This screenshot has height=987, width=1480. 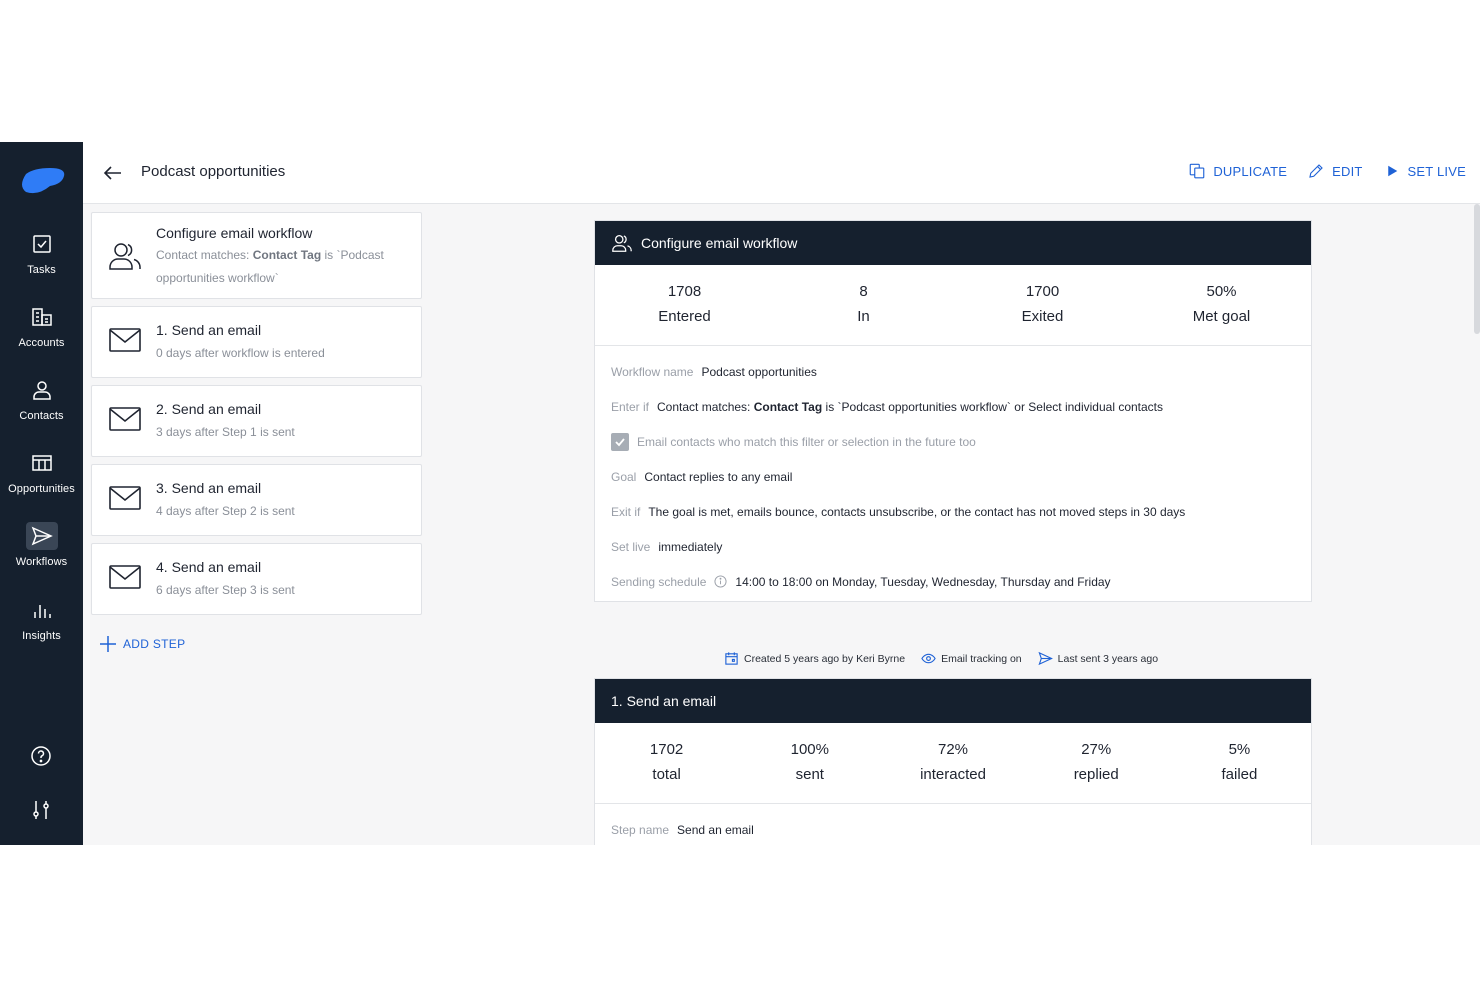 What do you see at coordinates (863, 304) in the screenshot?
I see `stat-in: 8 In` at bounding box center [863, 304].